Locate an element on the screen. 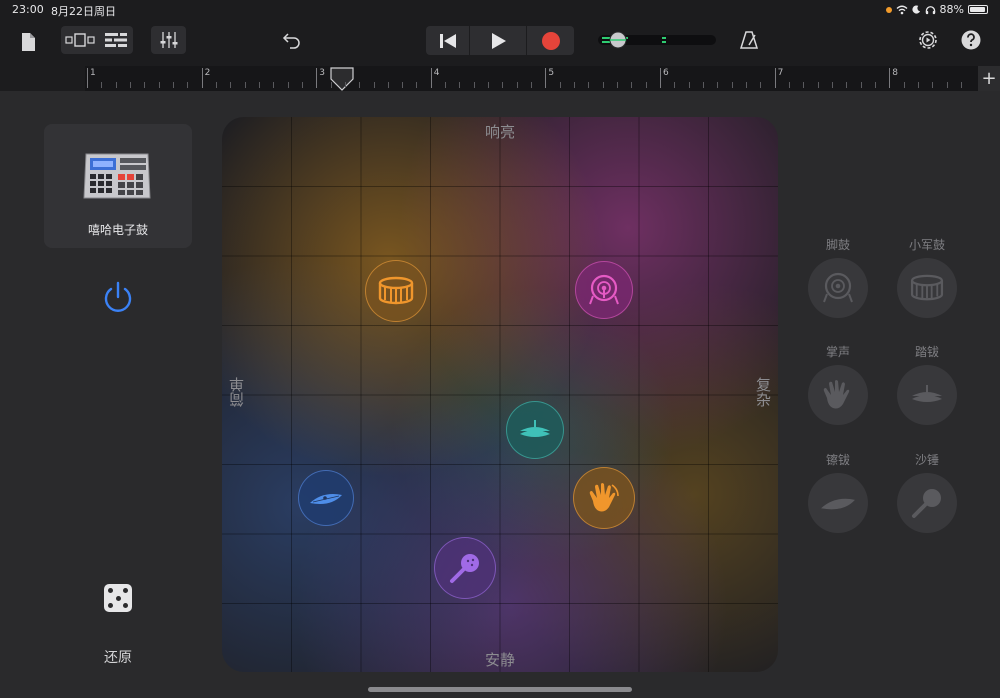 This screenshot has height=698, width=1000. instrument-view-icon is located at coordinates (80, 40).